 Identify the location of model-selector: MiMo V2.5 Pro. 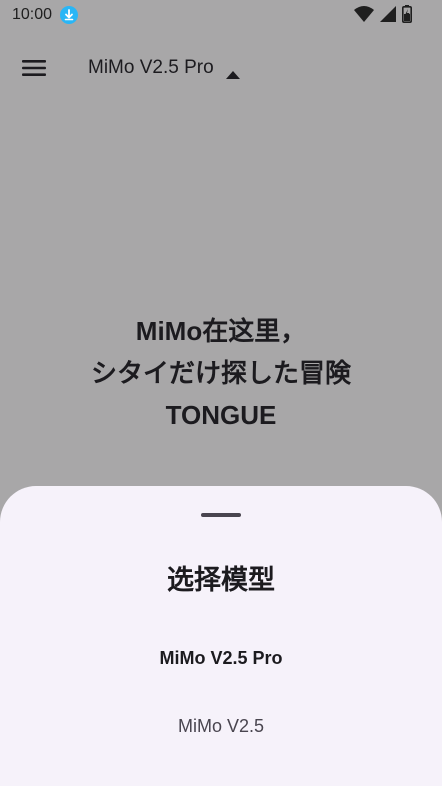
(164, 68).